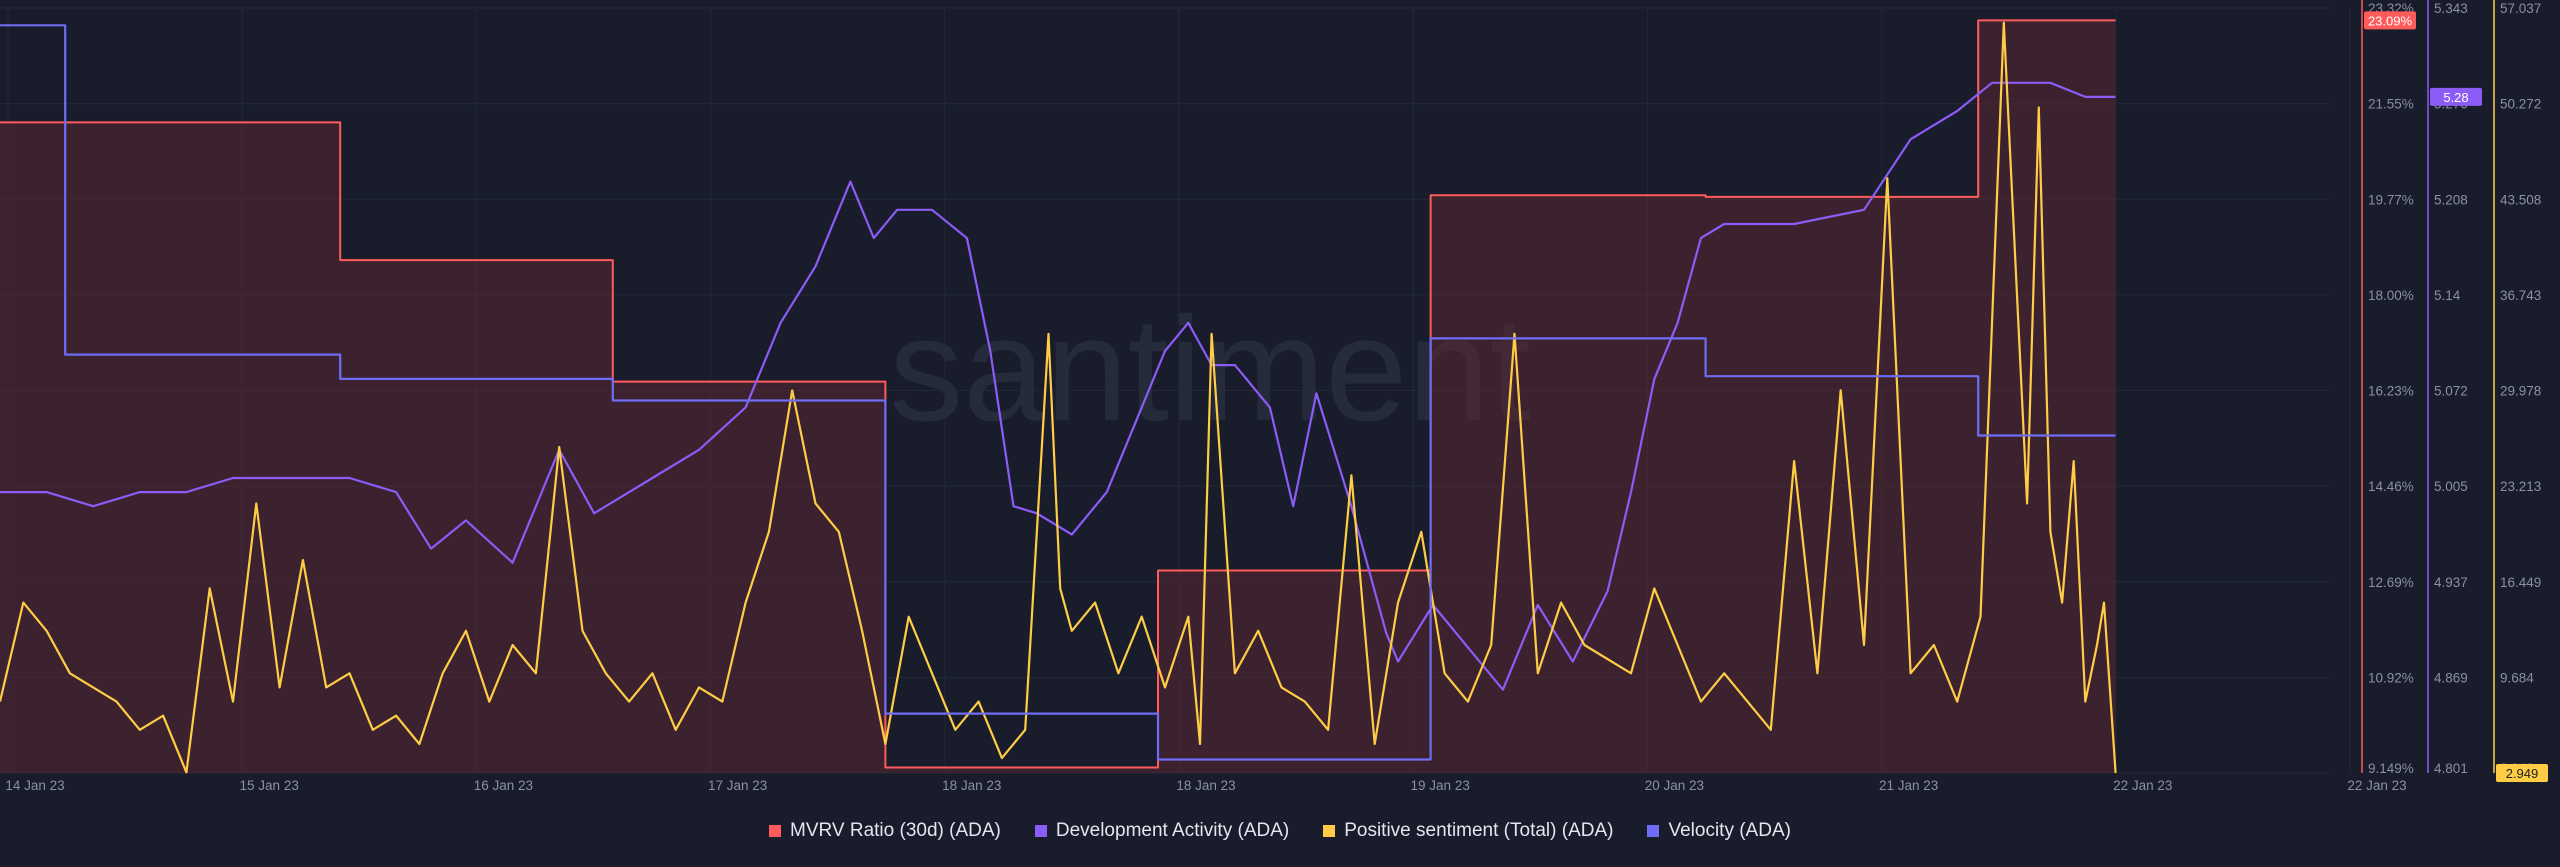 This screenshot has height=867, width=2560. What do you see at coordinates (737, 785) in the screenshot?
I see `x-tick-label: 17 Jan 23` at bounding box center [737, 785].